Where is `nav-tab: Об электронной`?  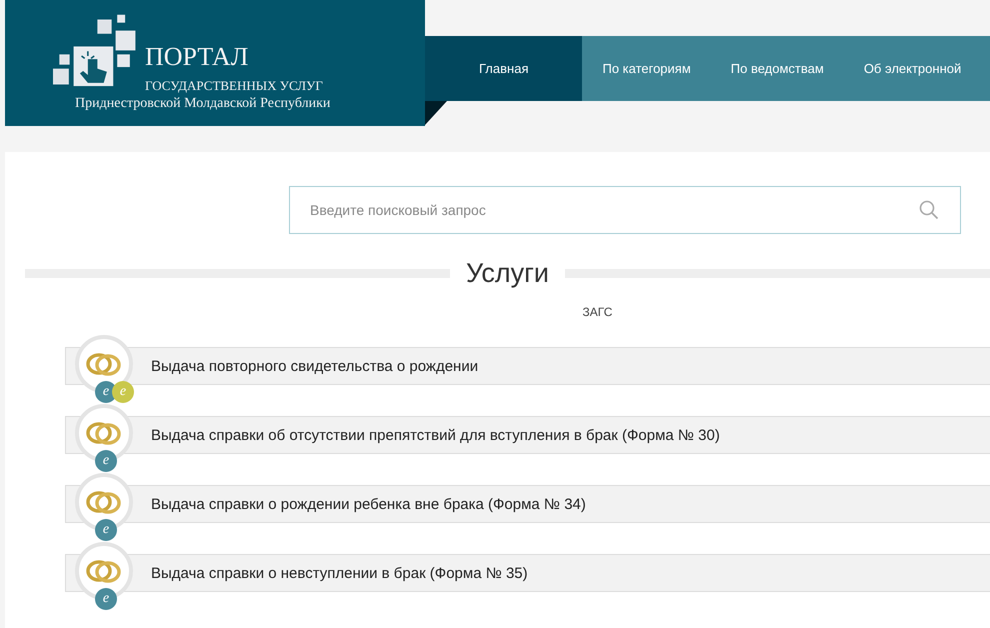 nav-tab: Об электронной is located at coordinates (913, 68).